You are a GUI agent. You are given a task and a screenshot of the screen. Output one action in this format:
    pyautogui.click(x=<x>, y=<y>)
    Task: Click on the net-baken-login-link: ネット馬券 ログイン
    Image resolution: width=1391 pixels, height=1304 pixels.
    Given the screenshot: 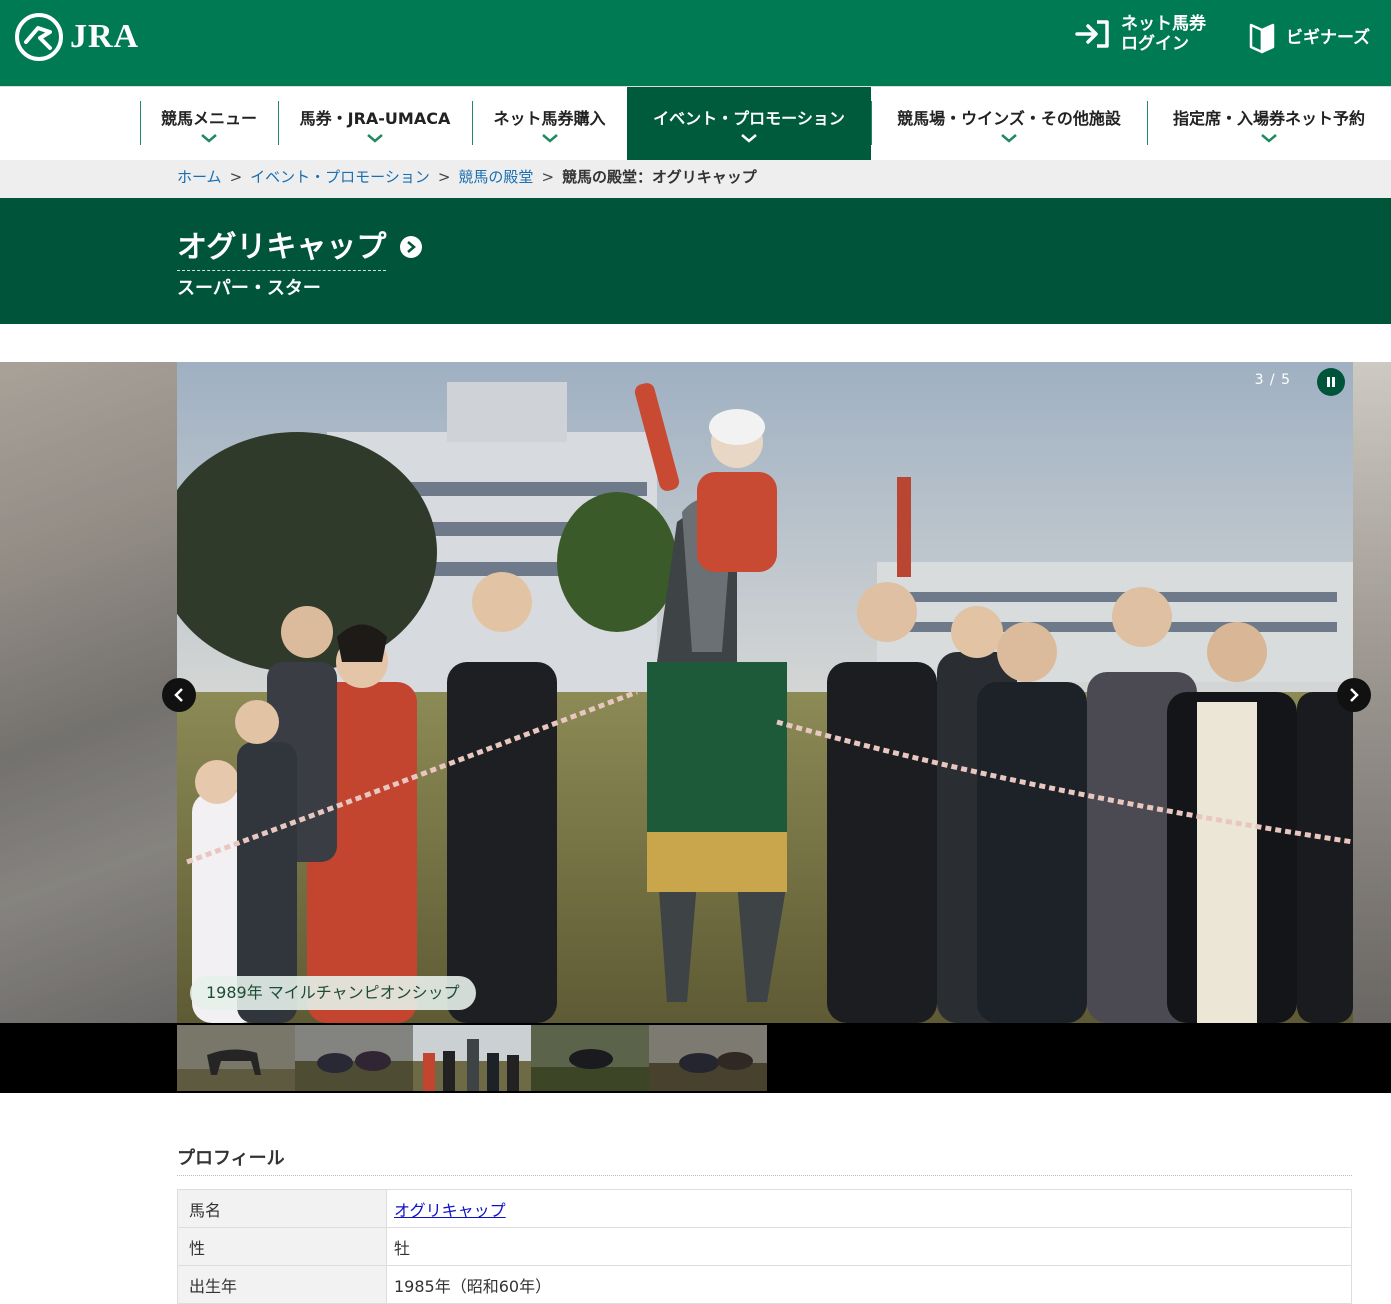 What is the action you would take?
    pyautogui.click(x=1140, y=34)
    